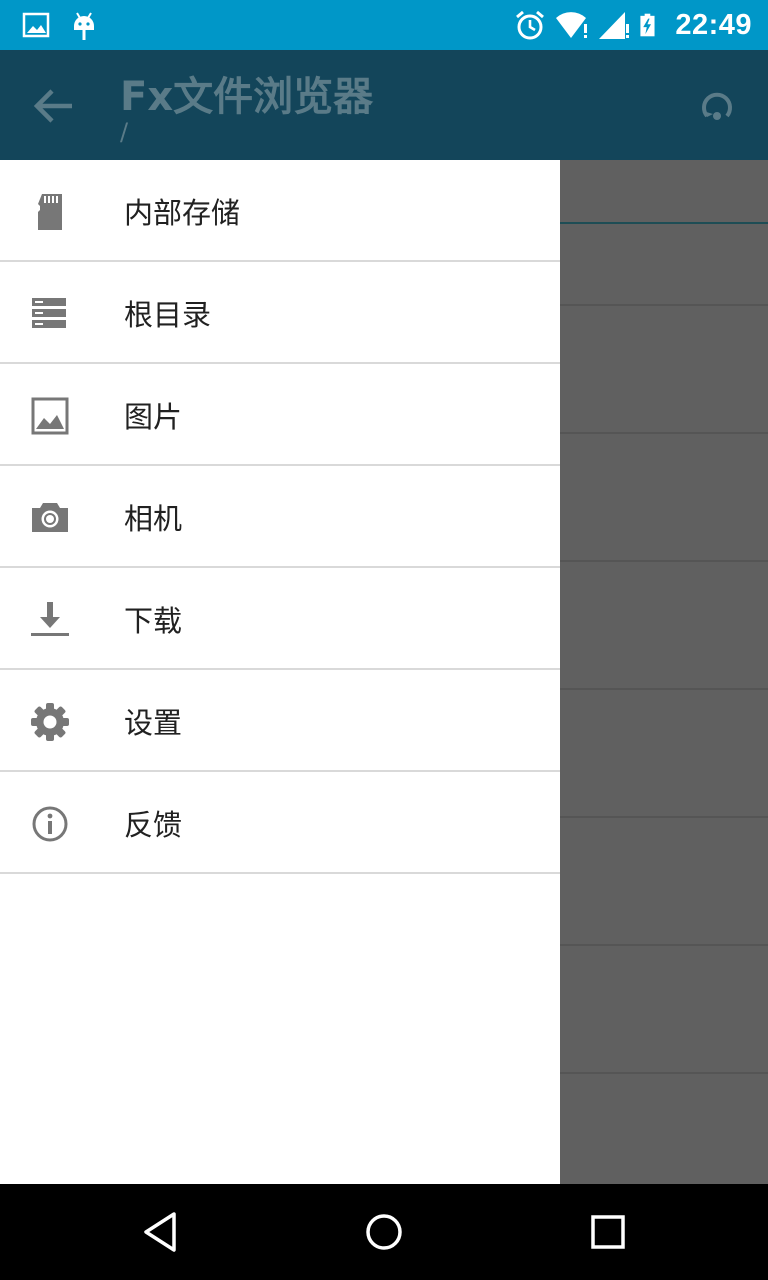 The width and height of the screenshot is (768, 1280). What do you see at coordinates (153, 825) in the screenshot?
I see `drawer-item-label: 反馈` at bounding box center [153, 825].